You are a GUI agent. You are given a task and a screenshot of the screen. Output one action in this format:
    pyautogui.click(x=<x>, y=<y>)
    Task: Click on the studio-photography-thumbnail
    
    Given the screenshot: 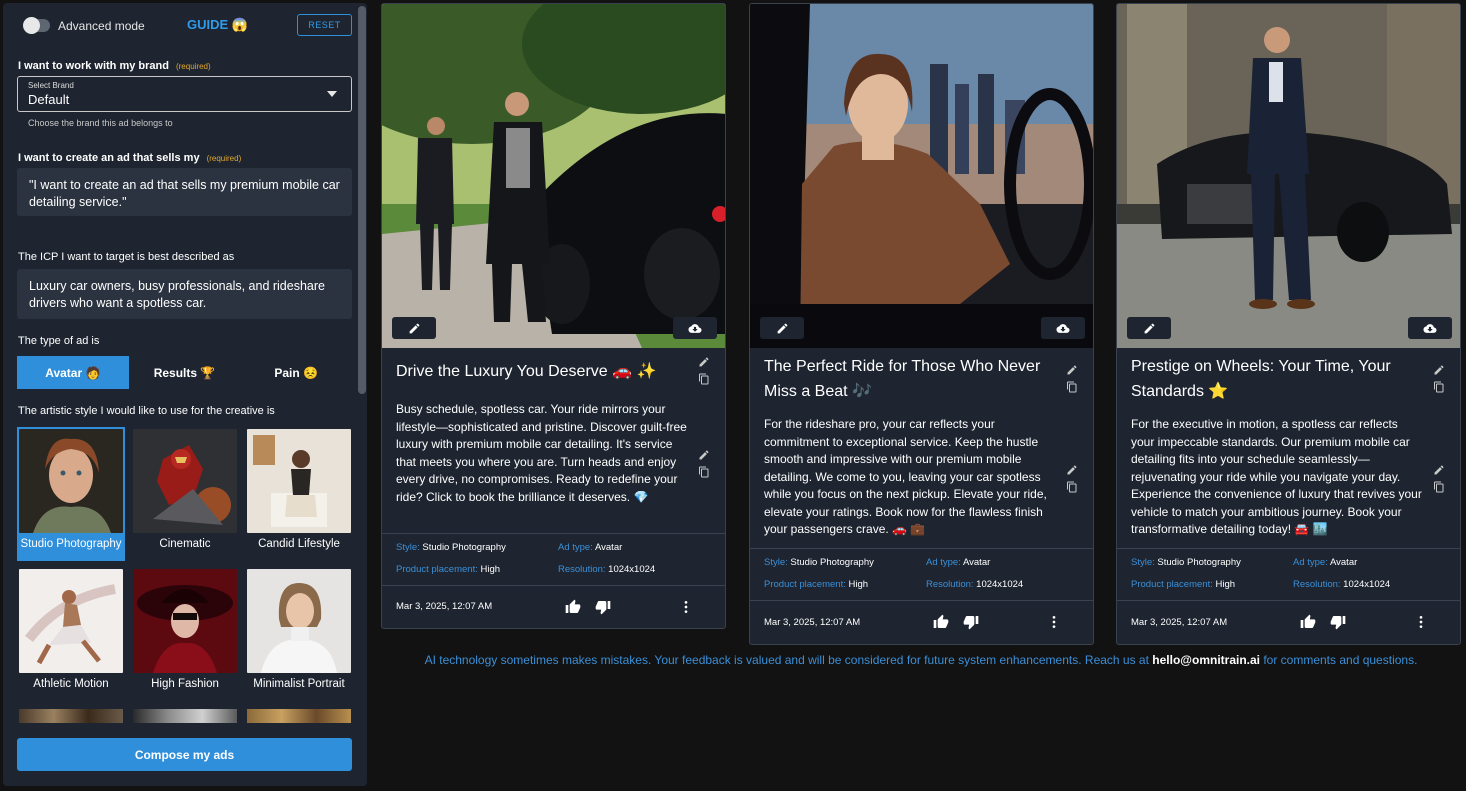 What is the action you would take?
    pyautogui.click(x=71, y=481)
    